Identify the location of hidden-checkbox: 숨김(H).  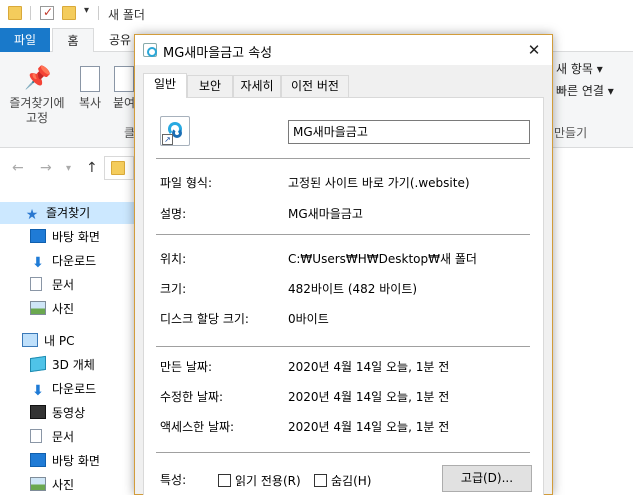
(342, 480).